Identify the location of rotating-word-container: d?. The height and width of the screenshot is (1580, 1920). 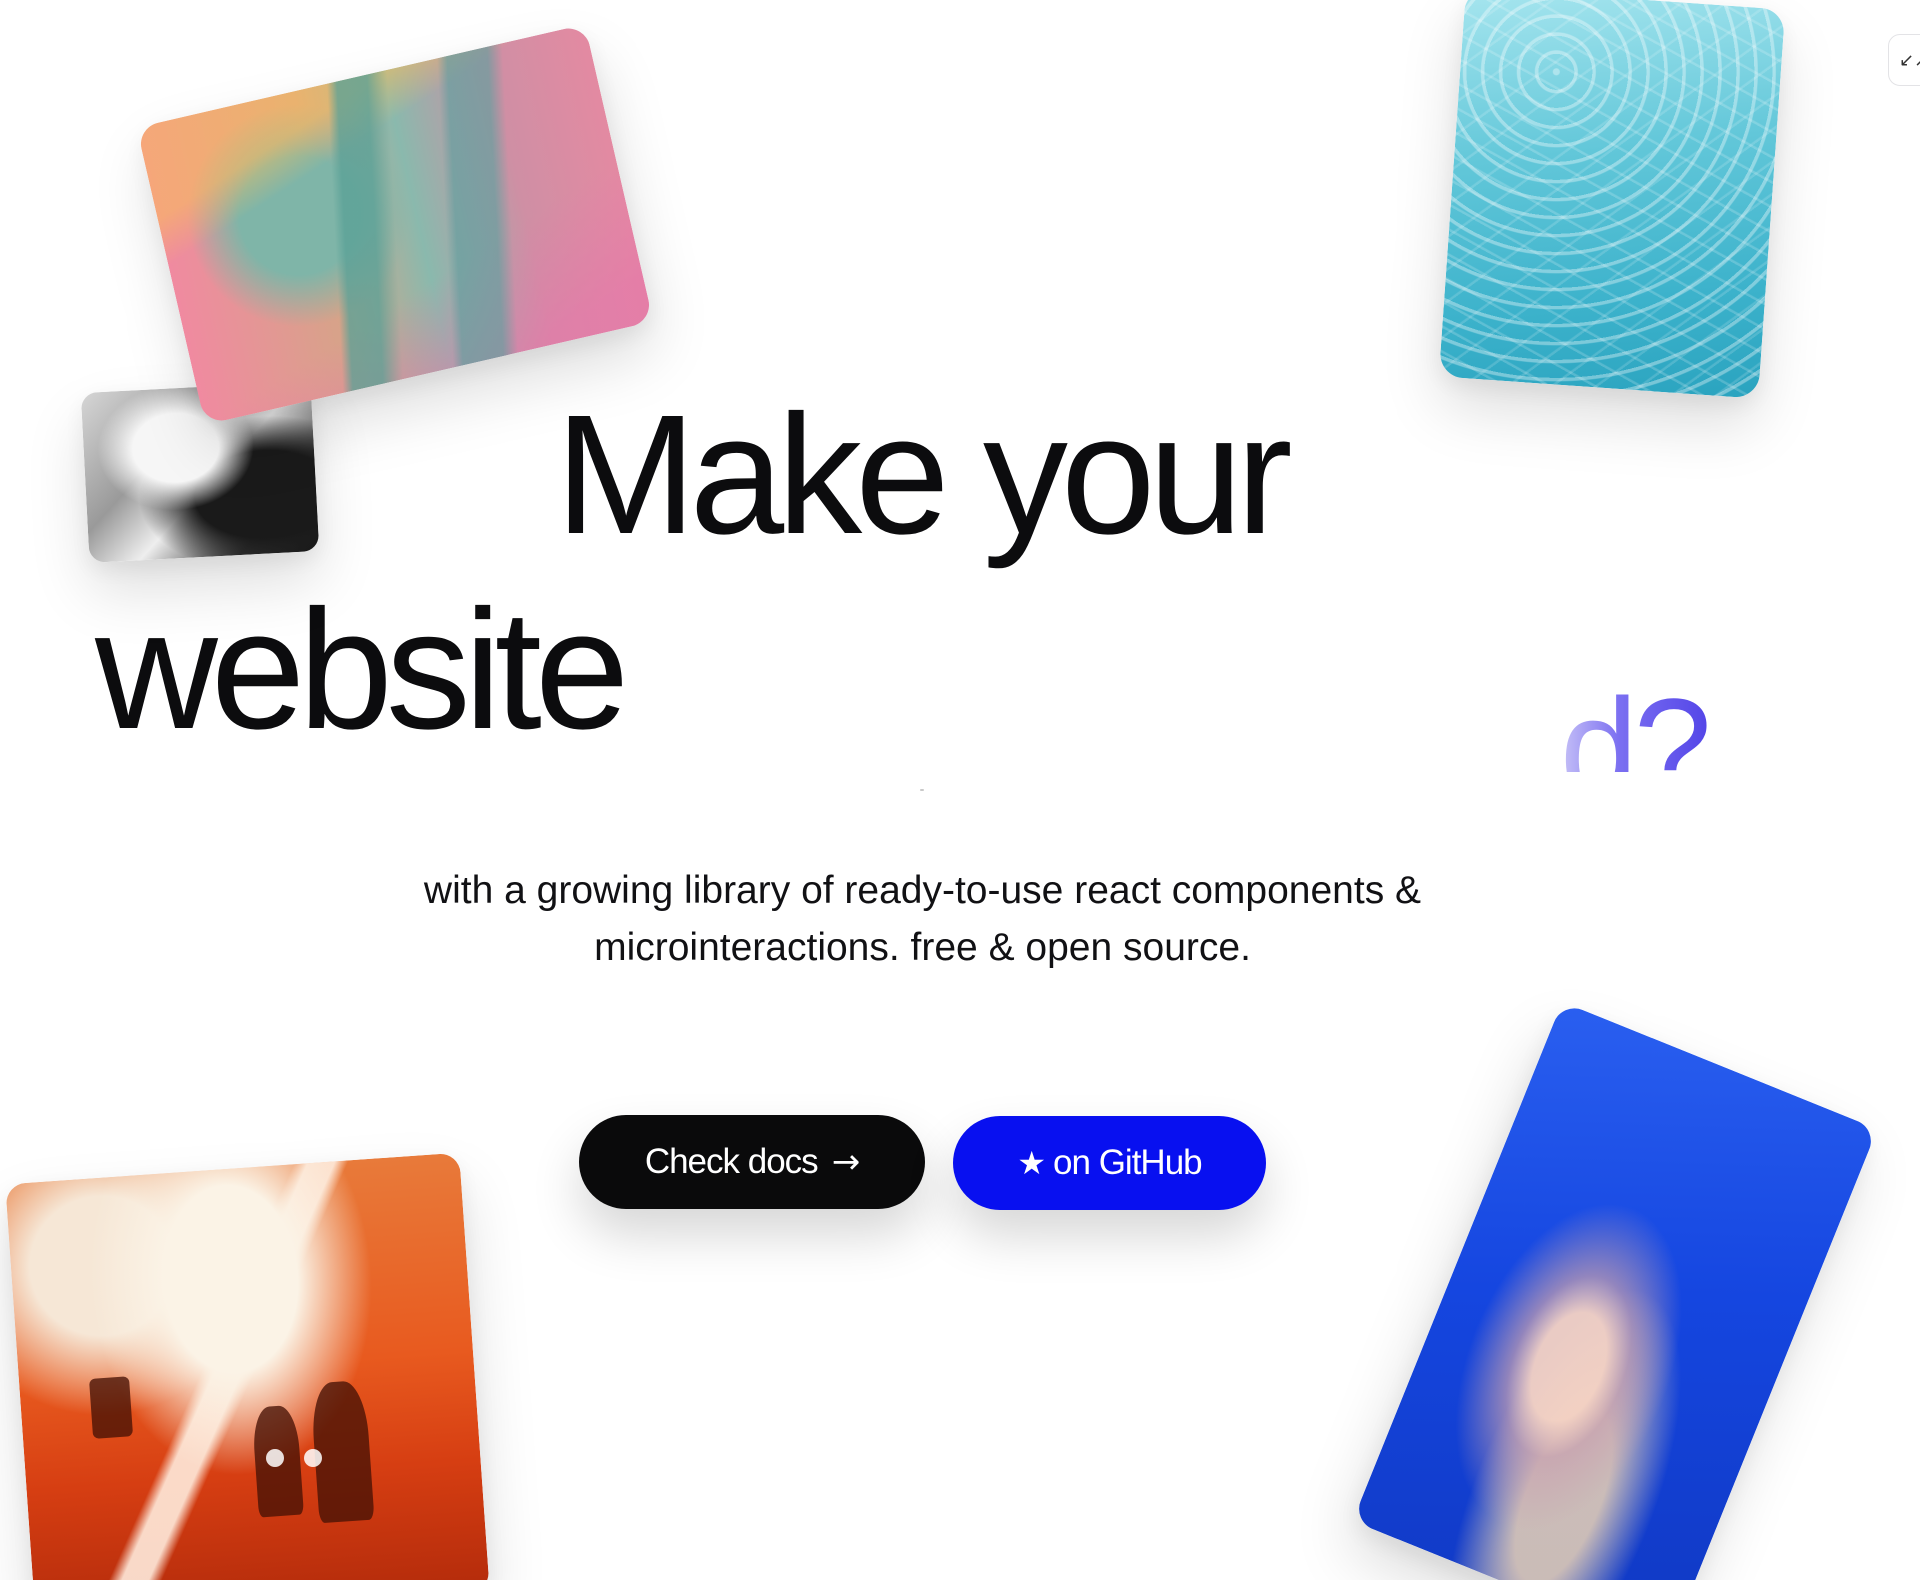
(1660, 716).